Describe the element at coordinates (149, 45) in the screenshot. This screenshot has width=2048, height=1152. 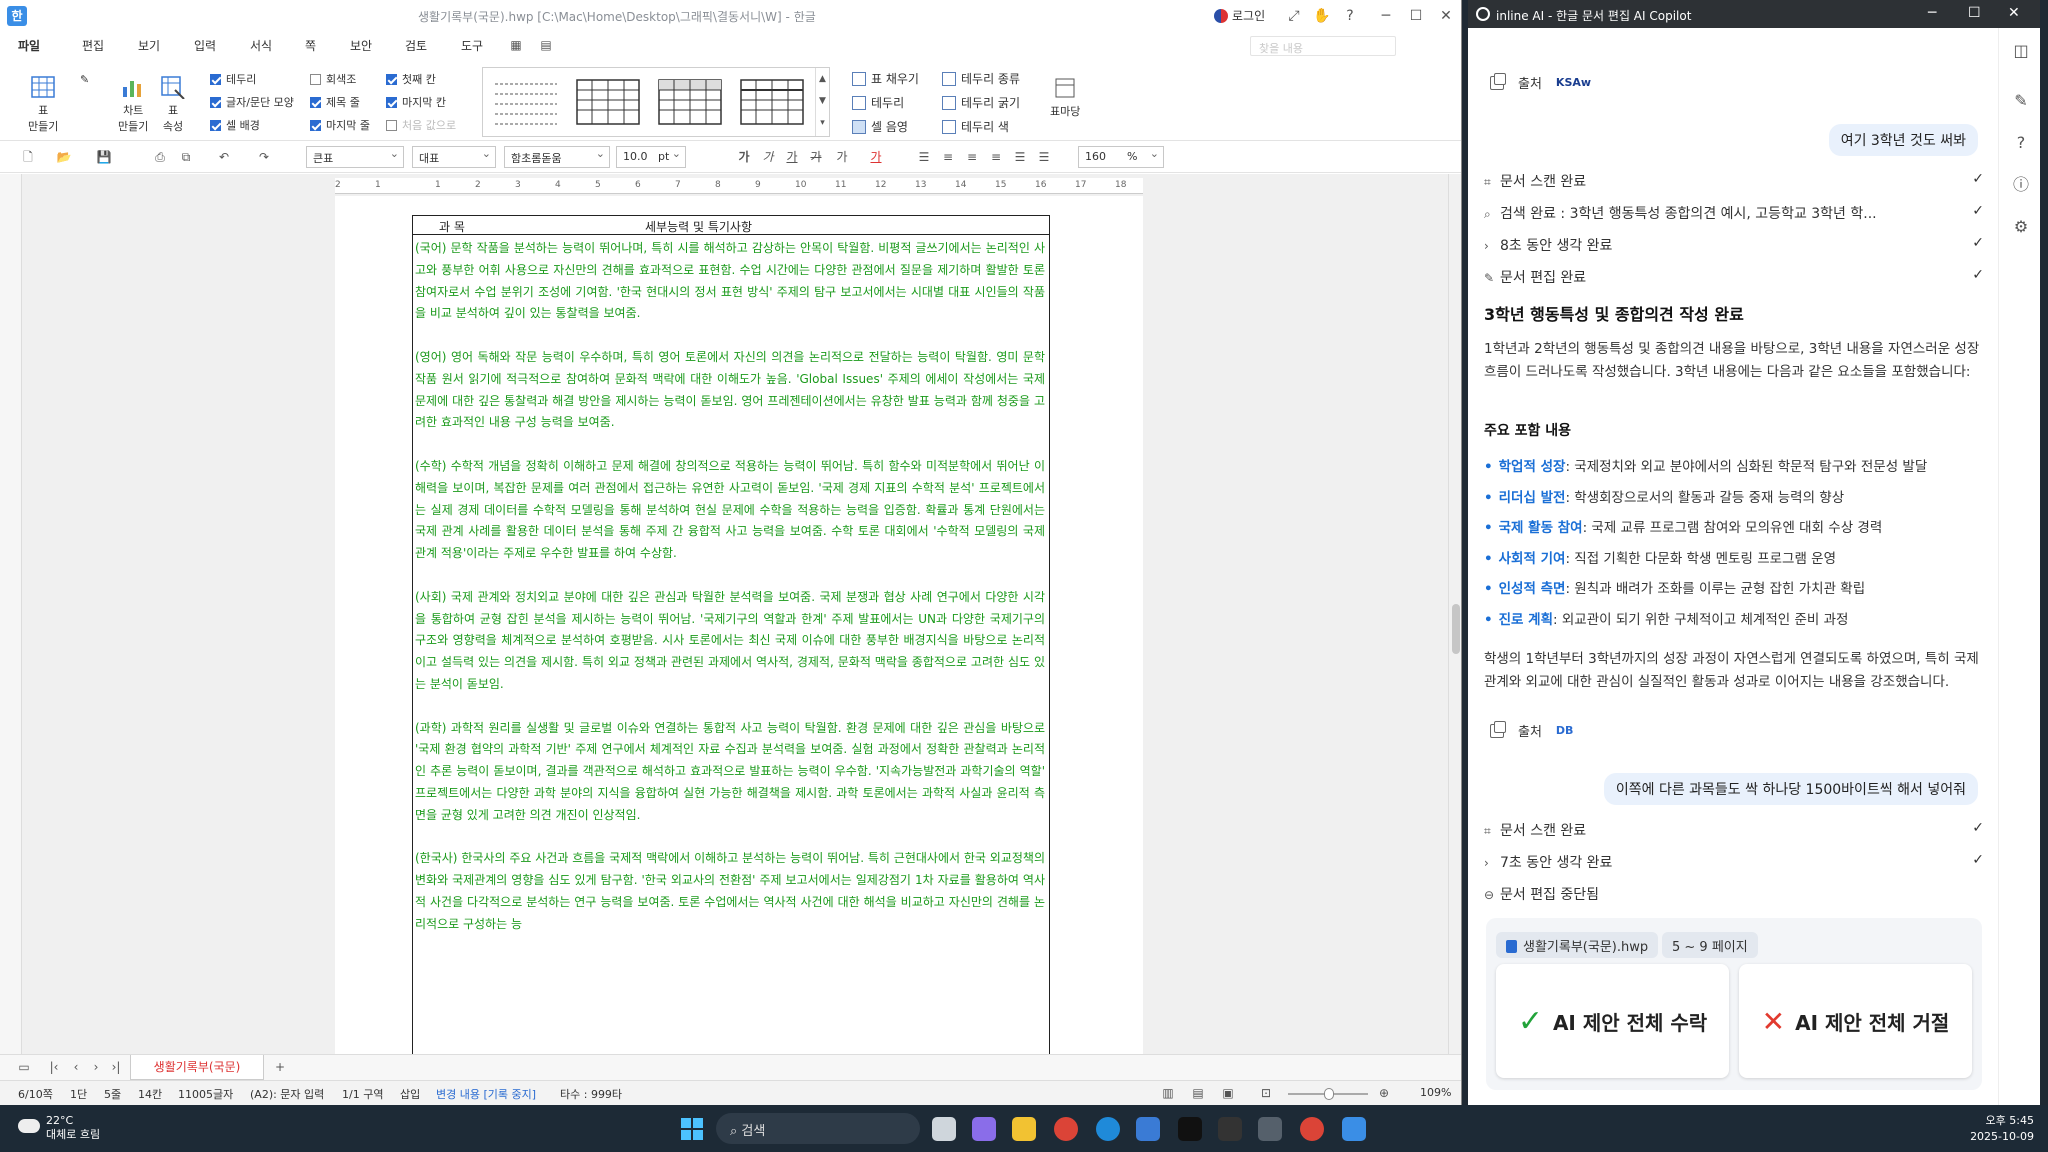
I see `menu-view: 보기` at that location.